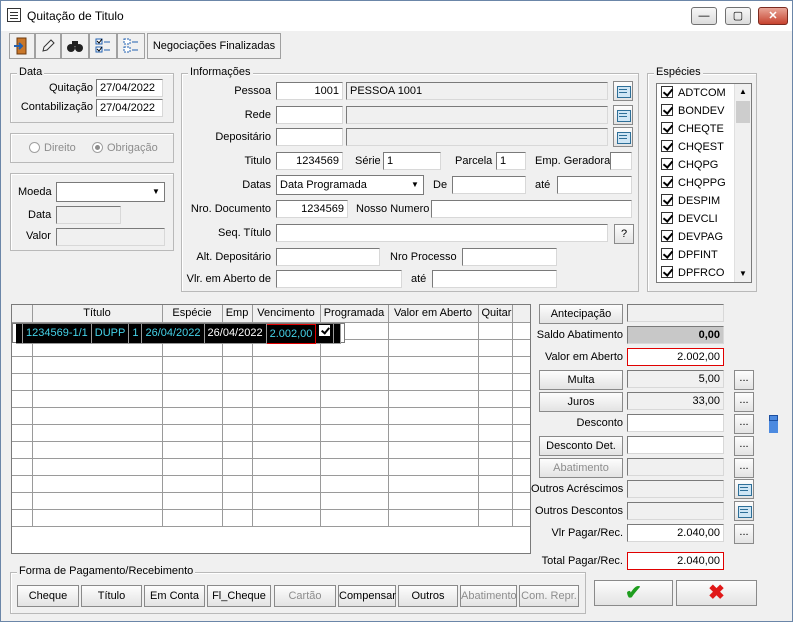  What do you see at coordinates (235, 334) in the screenshot?
I see `cell-programada: 26/04/2022` at bounding box center [235, 334].